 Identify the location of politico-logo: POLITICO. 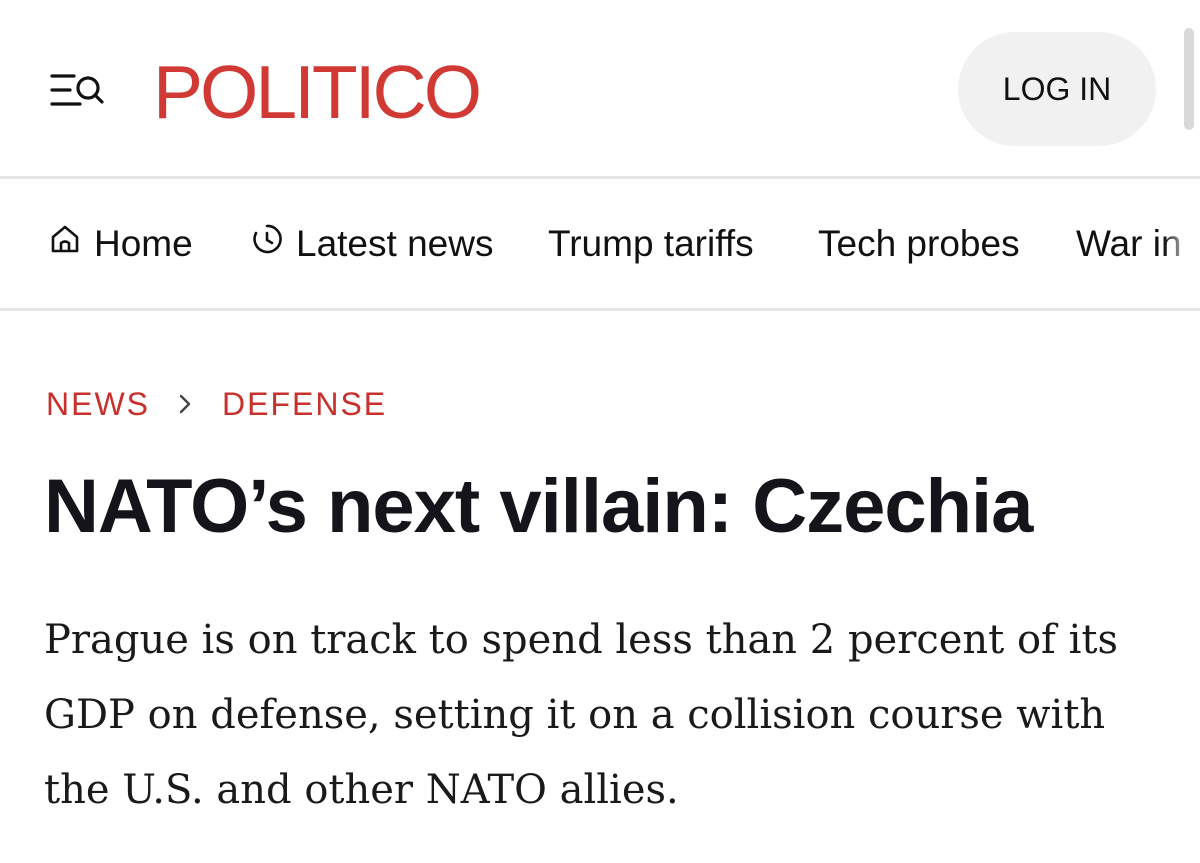
(317, 92).